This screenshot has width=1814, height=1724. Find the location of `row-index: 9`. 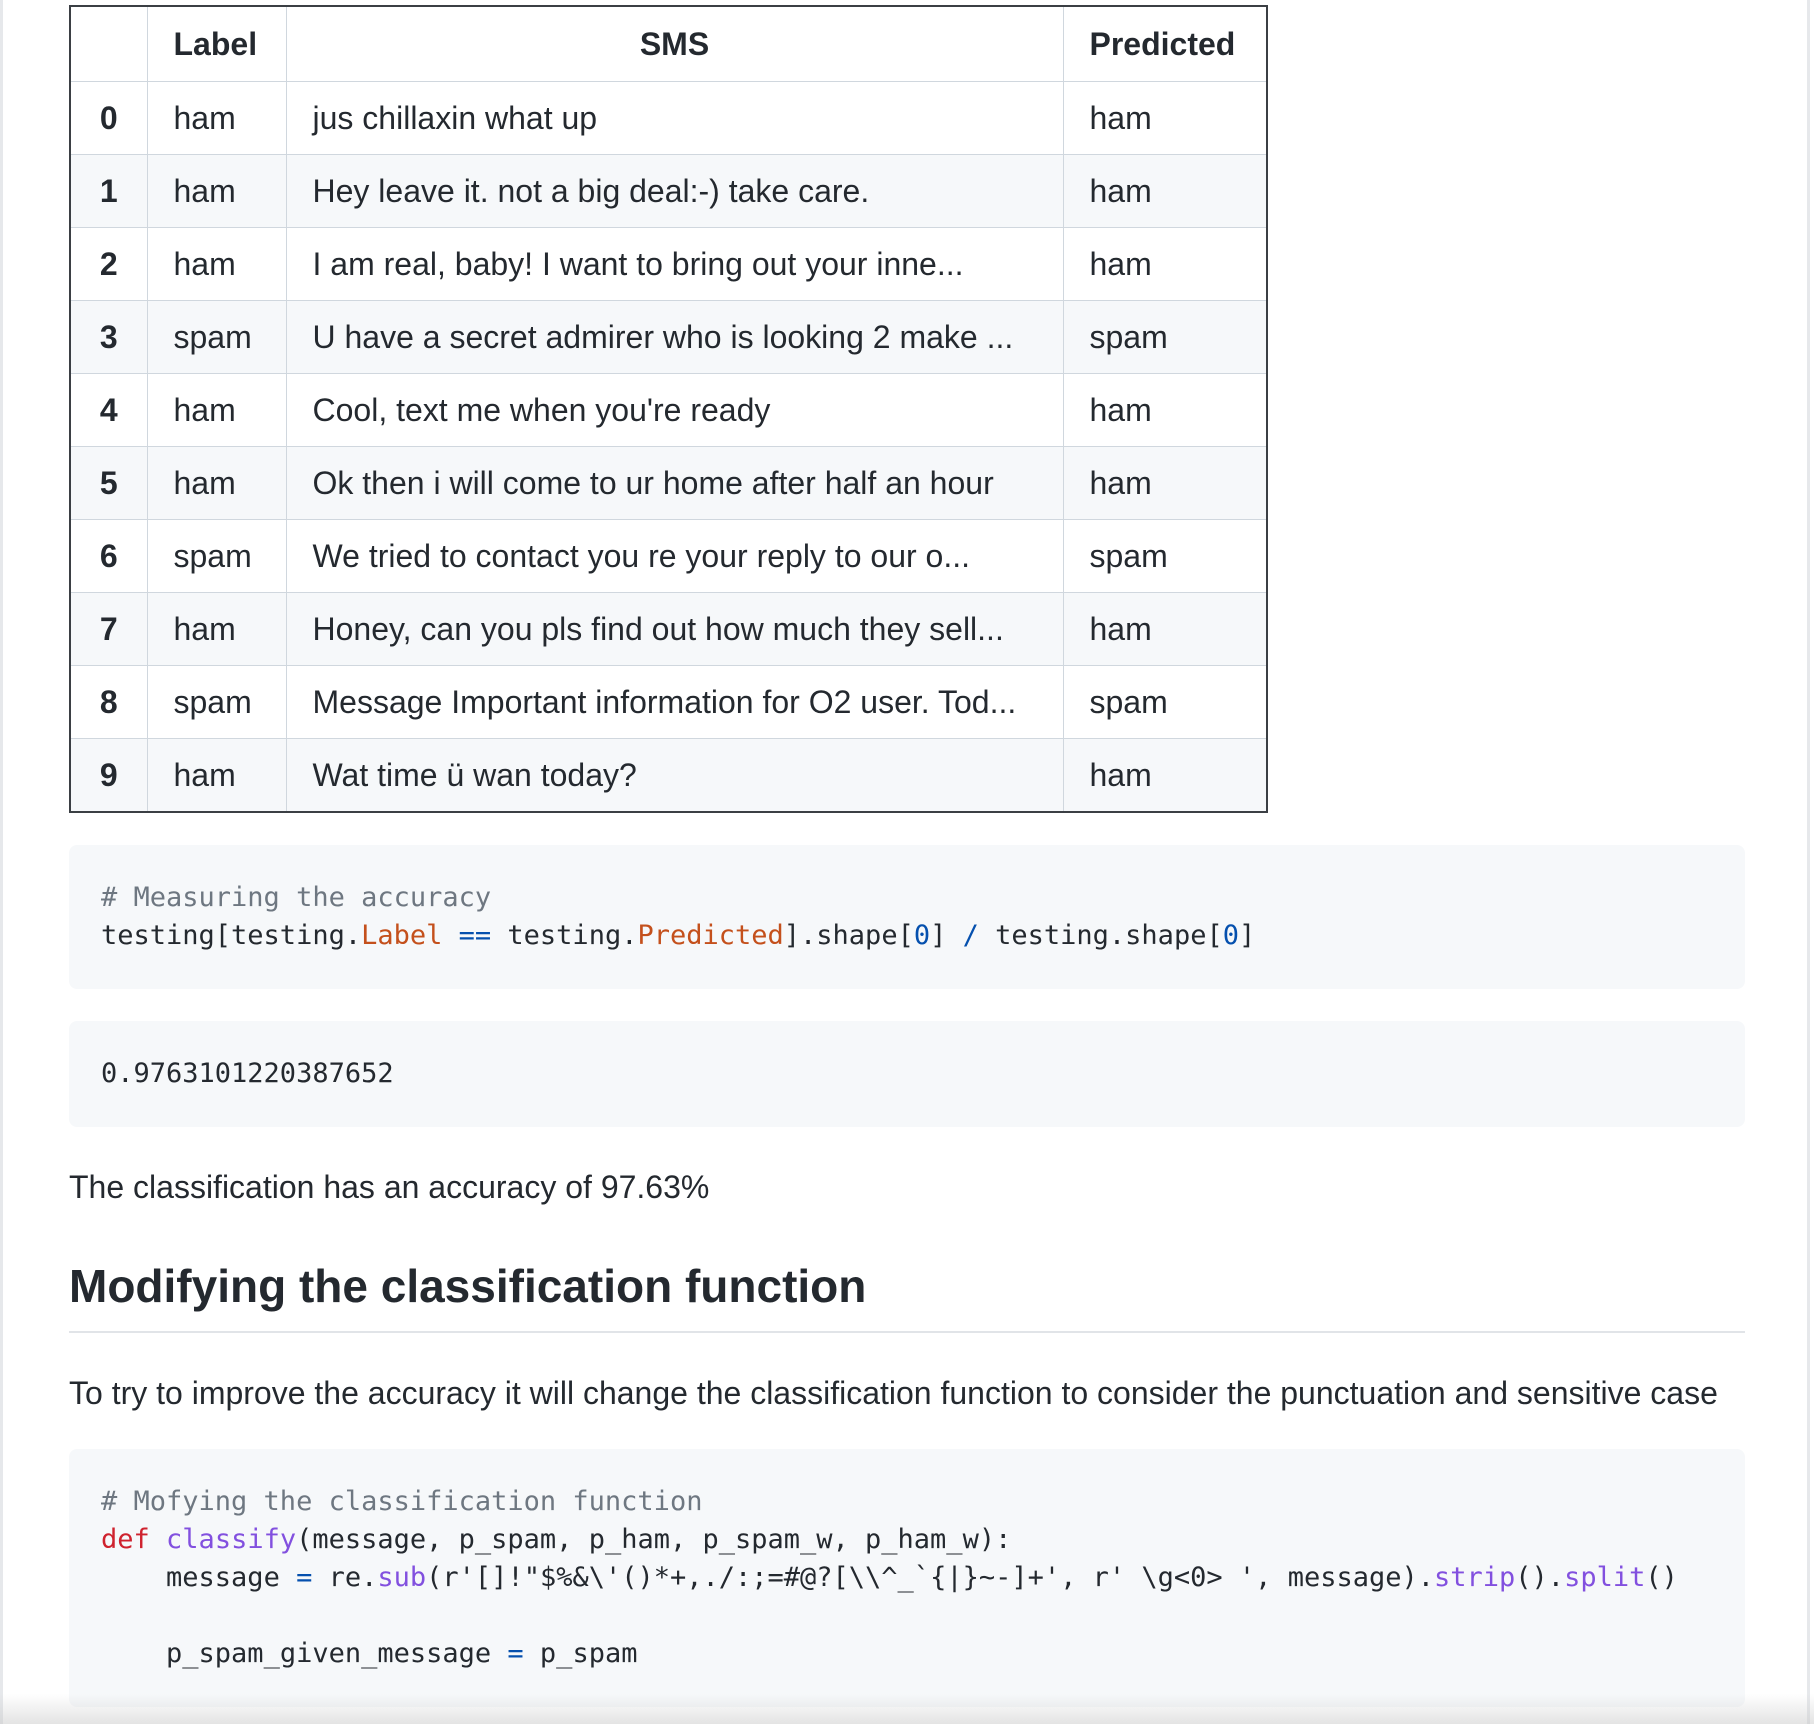

row-index: 9 is located at coordinates (108, 775).